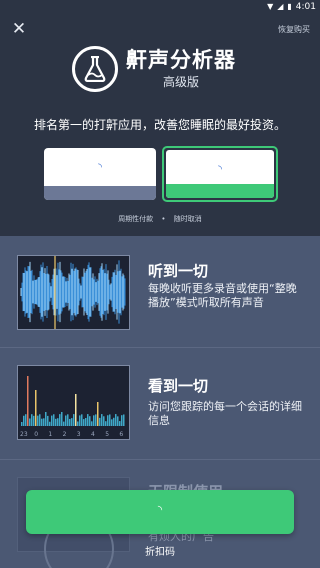 The width and height of the screenshot is (320, 568). What do you see at coordinates (305, 7) in the screenshot?
I see `status-time: 4:01` at bounding box center [305, 7].